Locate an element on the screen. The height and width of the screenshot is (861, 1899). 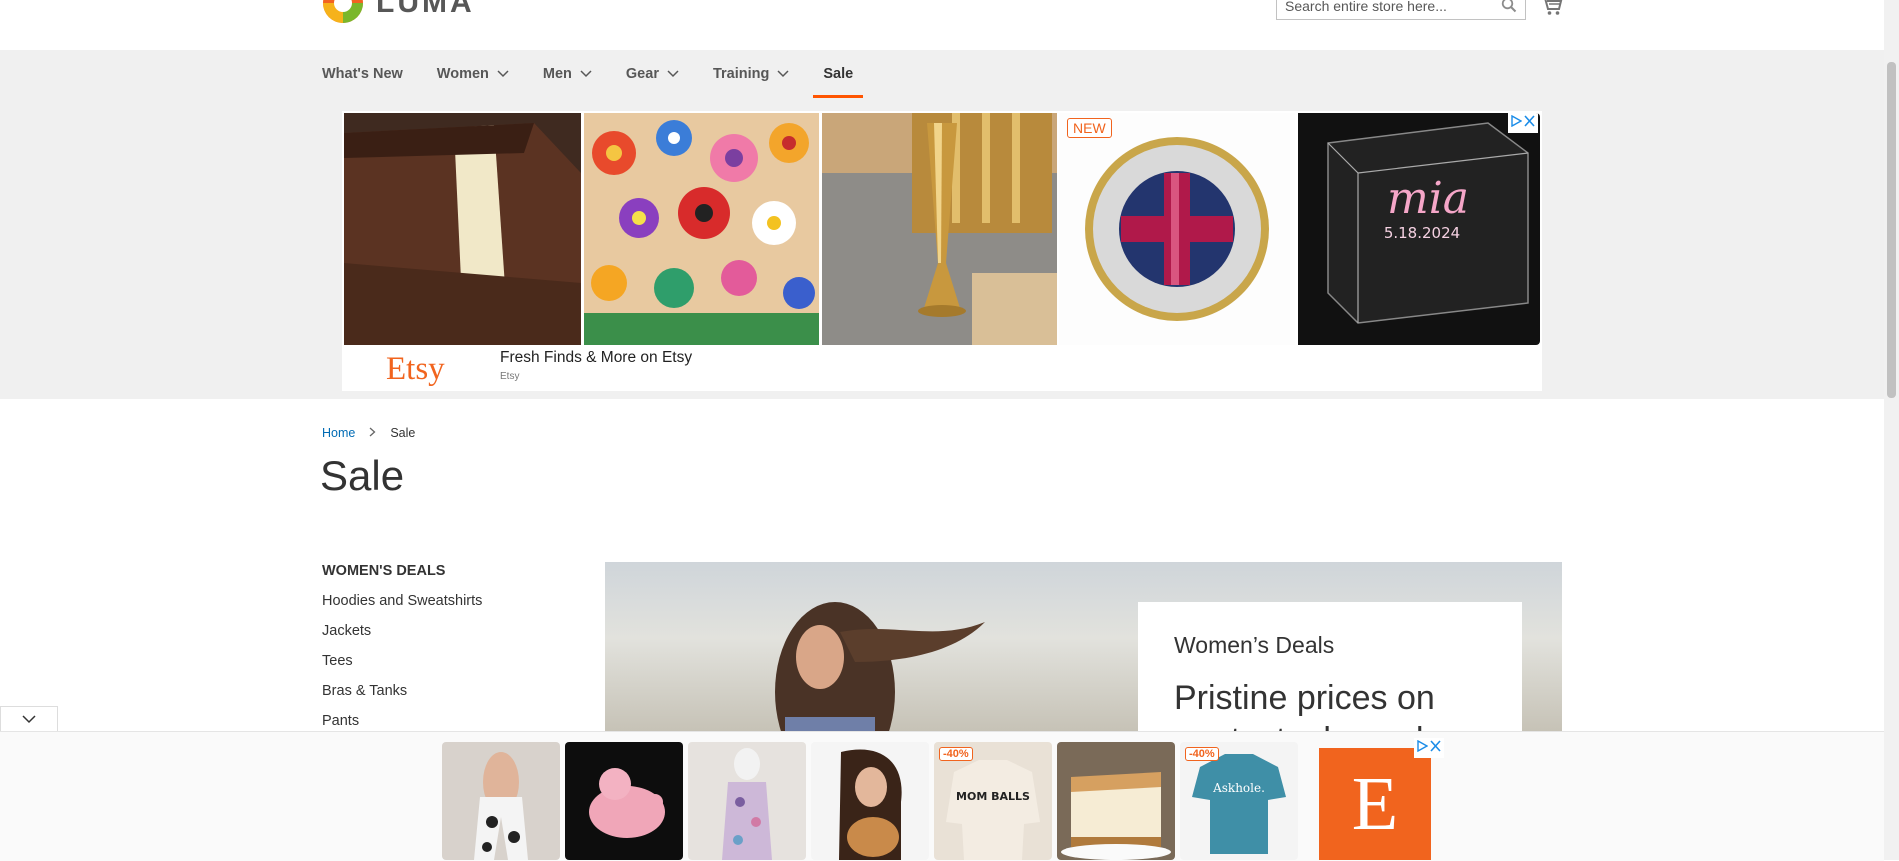
ad-thumb-patterned-pants is located at coordinates (501, 801).